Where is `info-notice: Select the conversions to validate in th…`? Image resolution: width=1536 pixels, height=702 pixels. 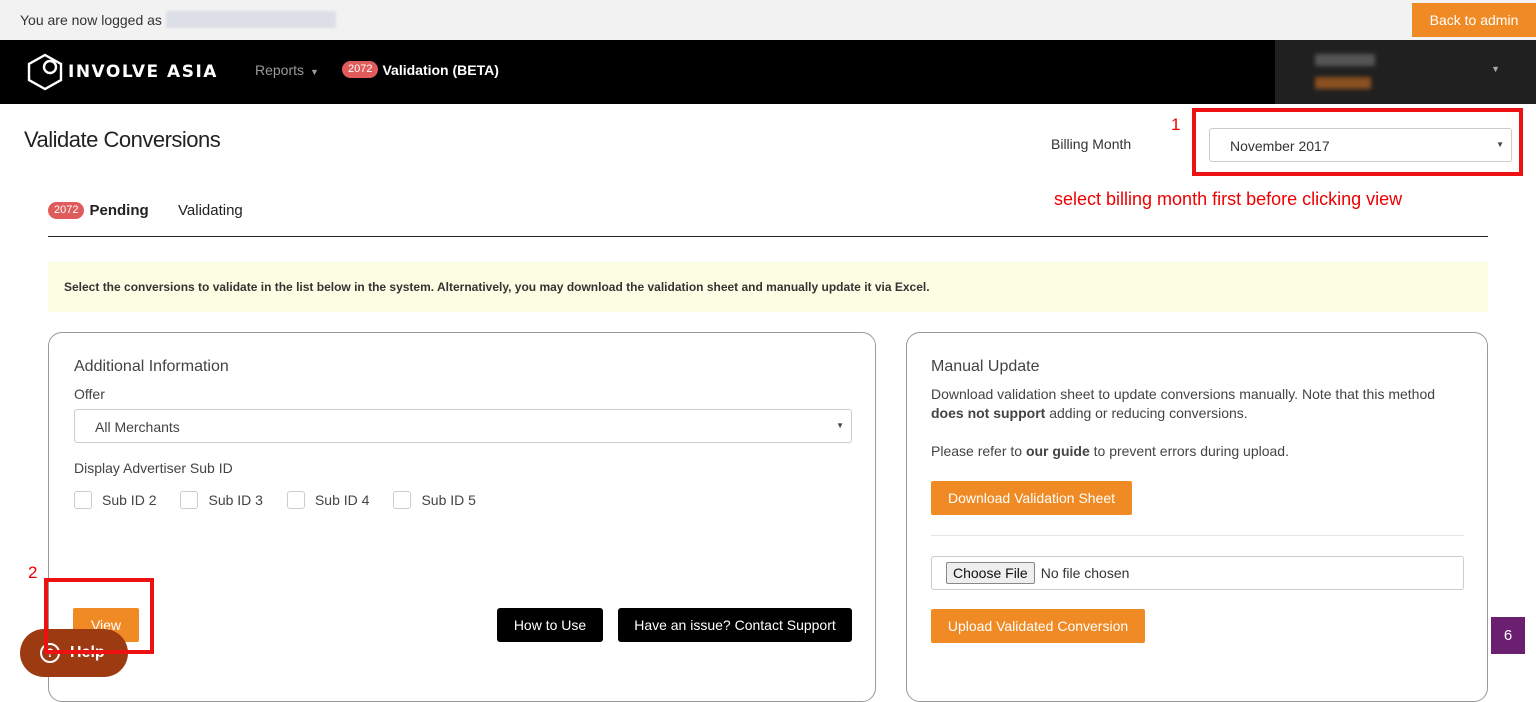
info-notice: Select the conversions to validate in th… is located at coordinates (768, 287).